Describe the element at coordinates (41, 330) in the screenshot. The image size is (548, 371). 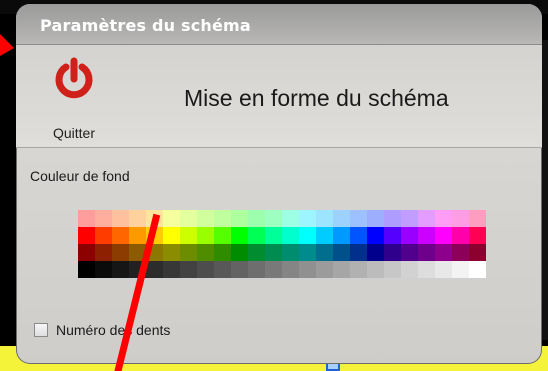
I see `teeth-numbers-checkbox` at that location.